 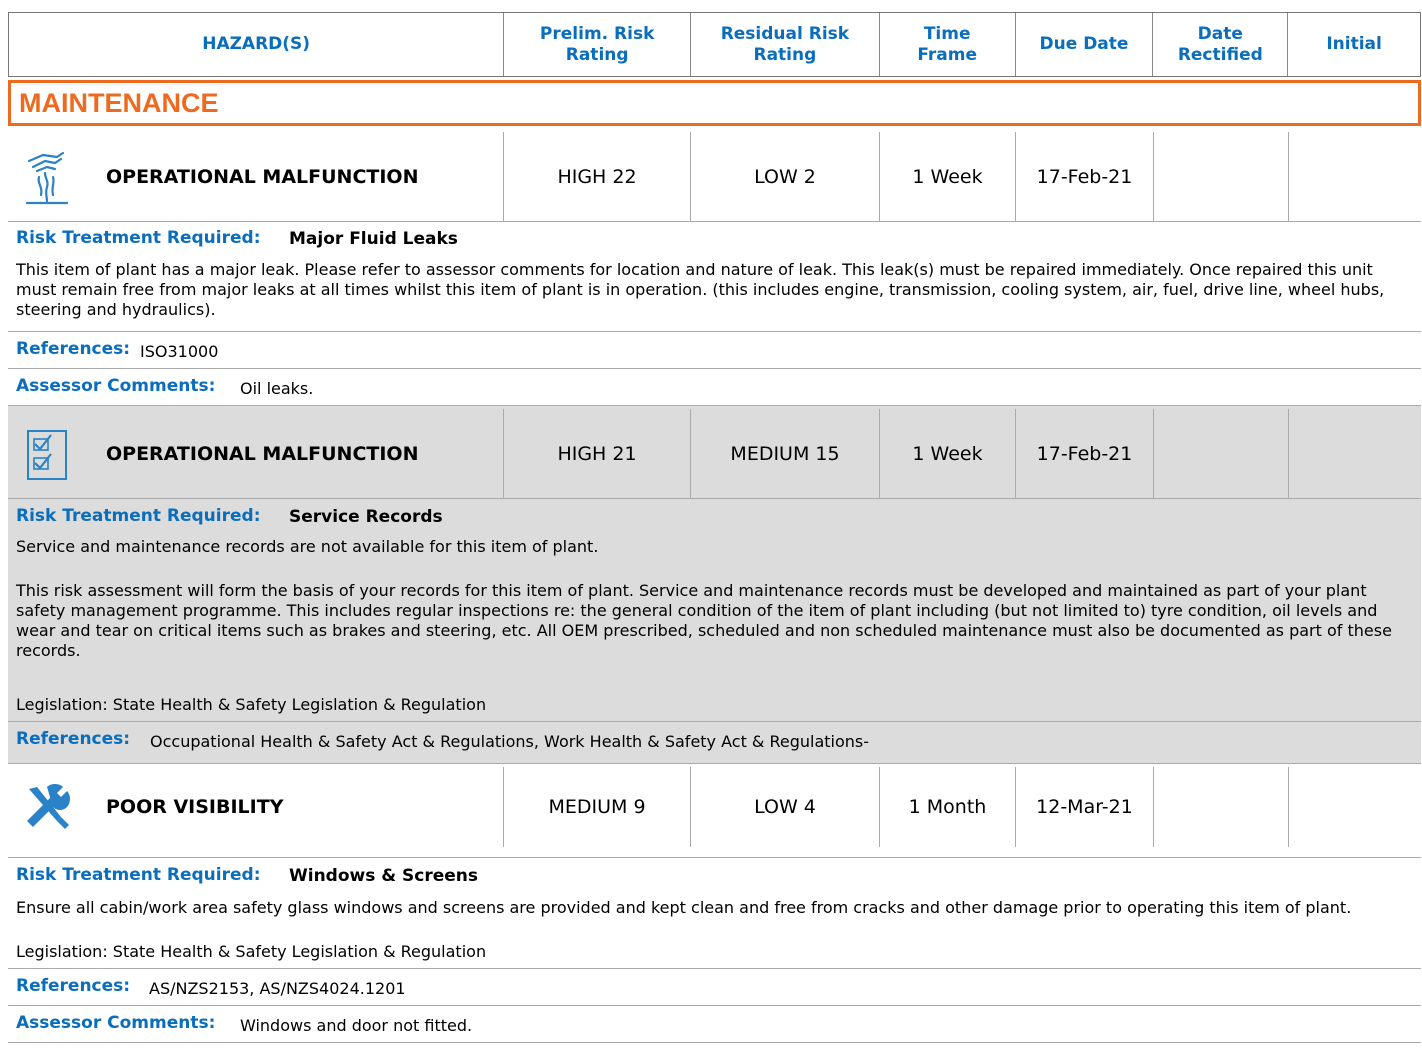 What do you see at coordinates (714, 987) in the screenshot?
I see `references-row: References: AS/NZS2153, AS/NZS4024.1201` at bounding box center [714, 987].